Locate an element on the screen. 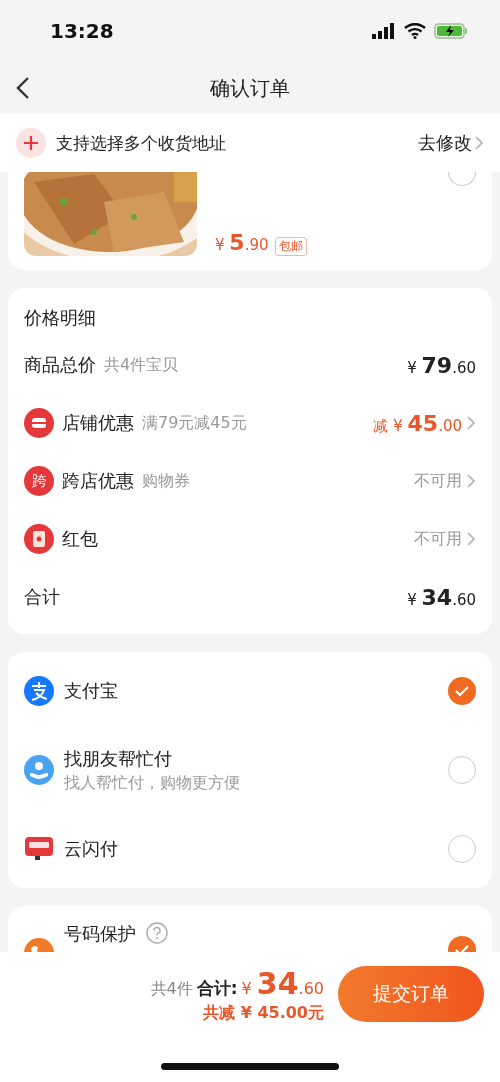 The width and height of the screenshot is (500, 1082). envelope-icon is located at coordinates (39, 539).